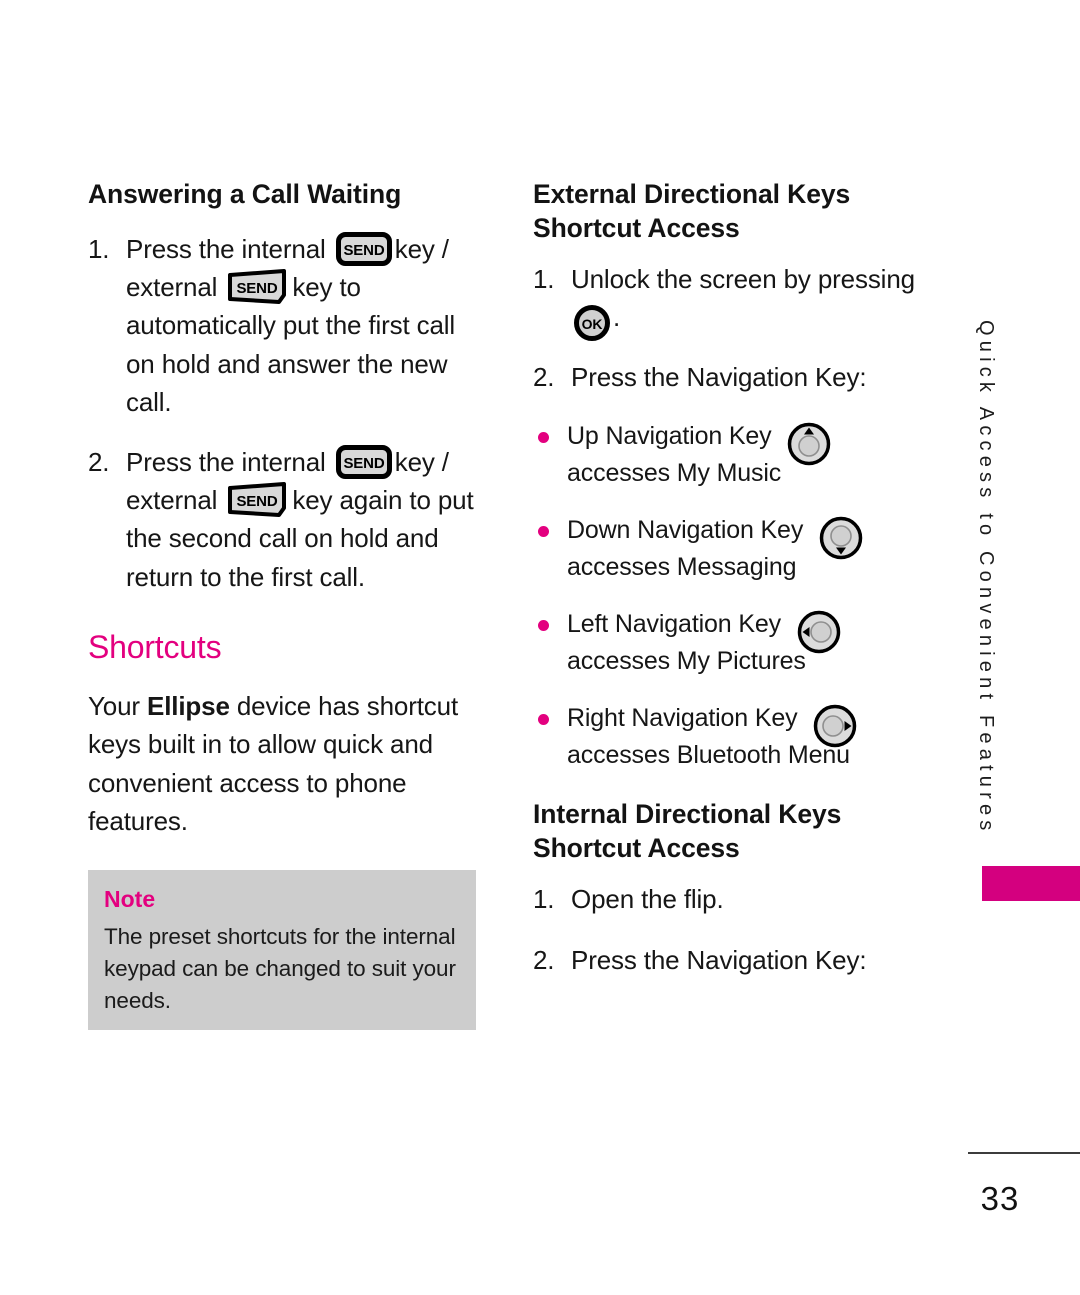 Image resolution: width=1080 pixels, height=1295 pixels. I want to click on side-tab: Quick Access to Convenient Features, so click(985, 600).